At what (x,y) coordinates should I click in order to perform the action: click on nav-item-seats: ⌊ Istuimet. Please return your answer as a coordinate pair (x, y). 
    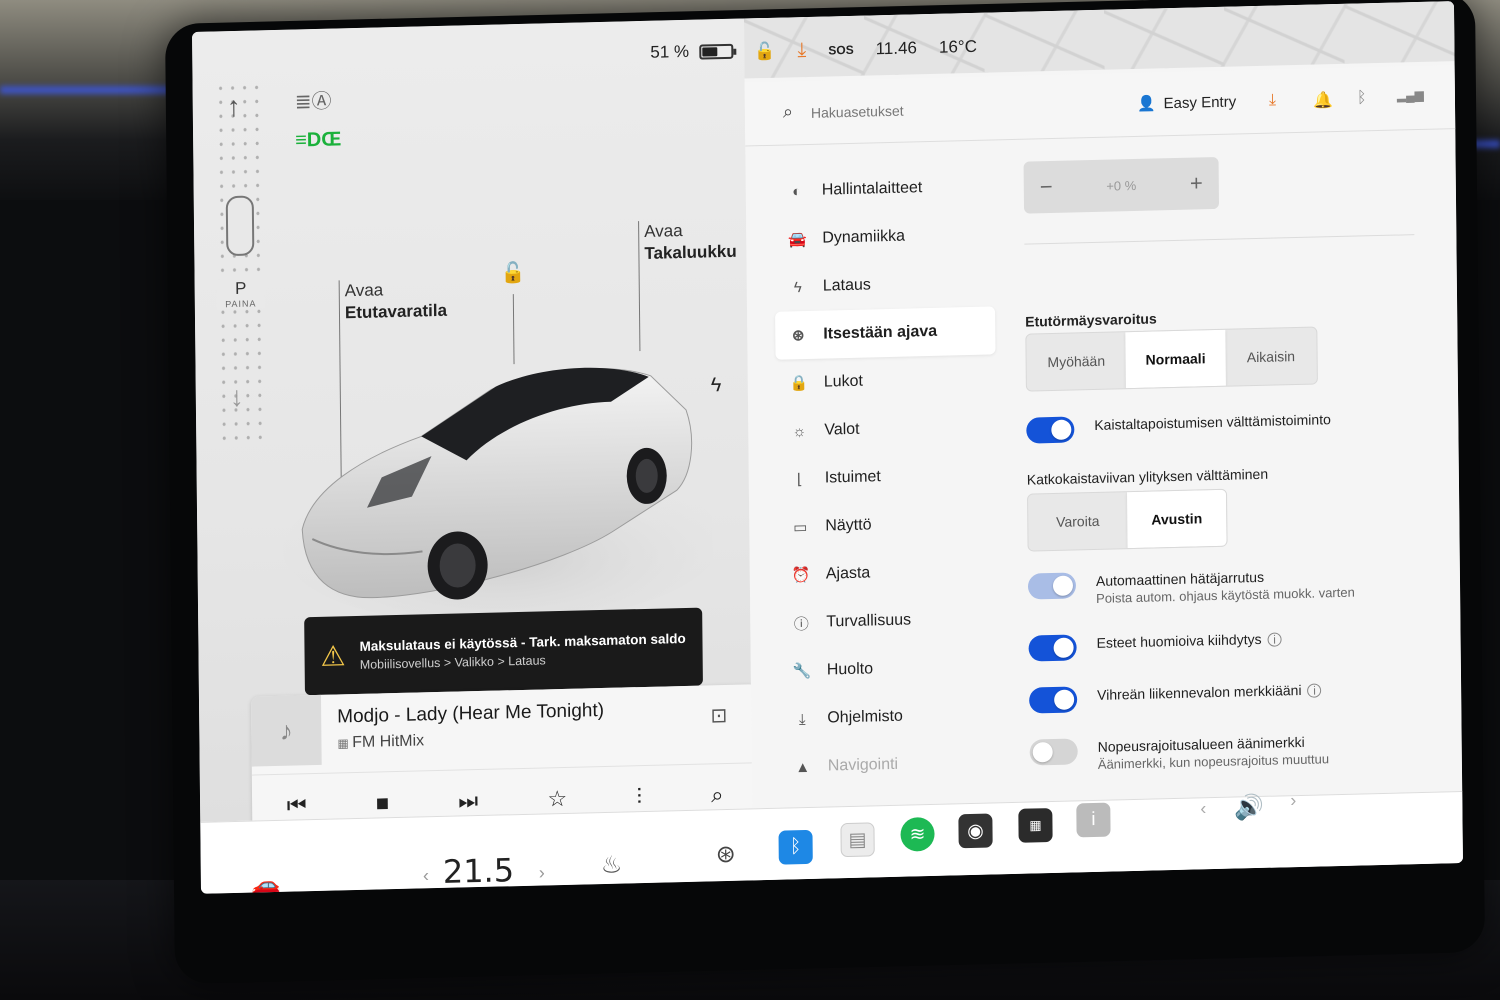
    Looking at the image, I should click on (887, 476).